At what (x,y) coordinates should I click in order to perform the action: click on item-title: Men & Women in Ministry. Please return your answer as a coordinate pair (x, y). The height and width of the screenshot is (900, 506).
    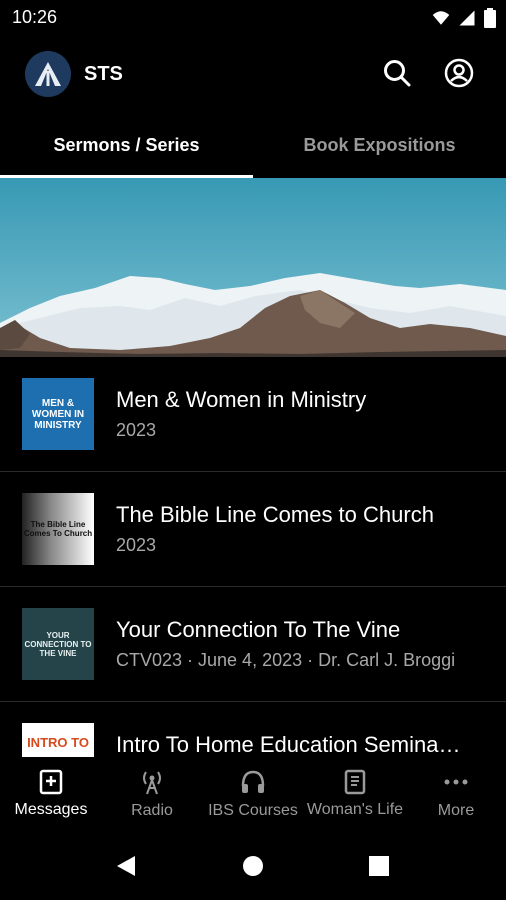
    Looking at the image, I should click on (241, 399).